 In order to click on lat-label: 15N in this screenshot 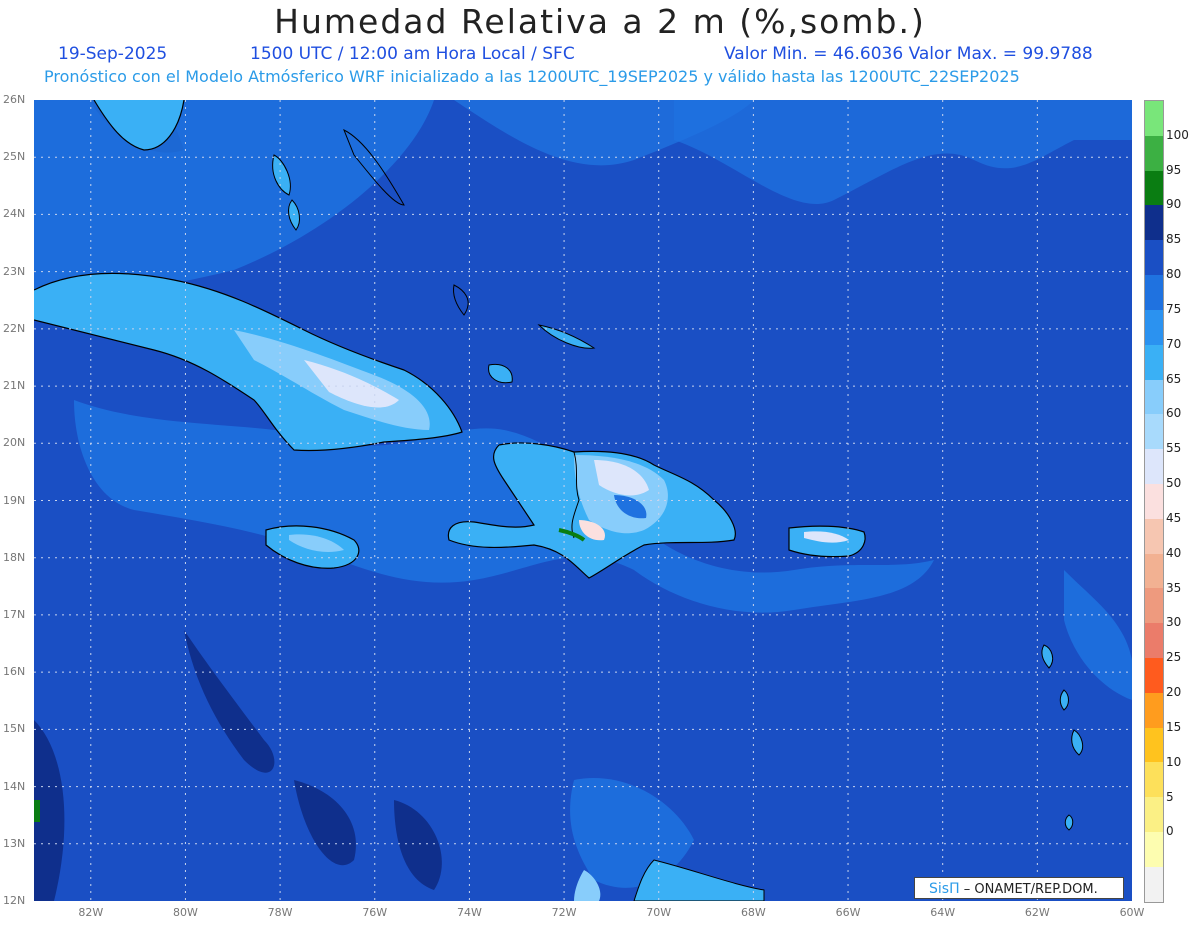, I will do `click(14, 729)`.